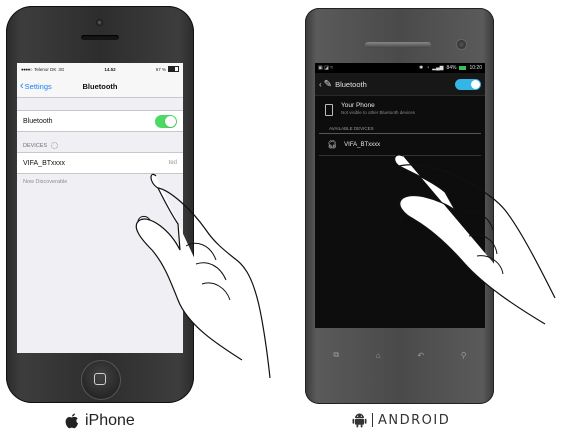  What do you see at coordinates (464, 355) in the screenshot?
I see `search-icon: ⚲` at bounding box center [464, 355].